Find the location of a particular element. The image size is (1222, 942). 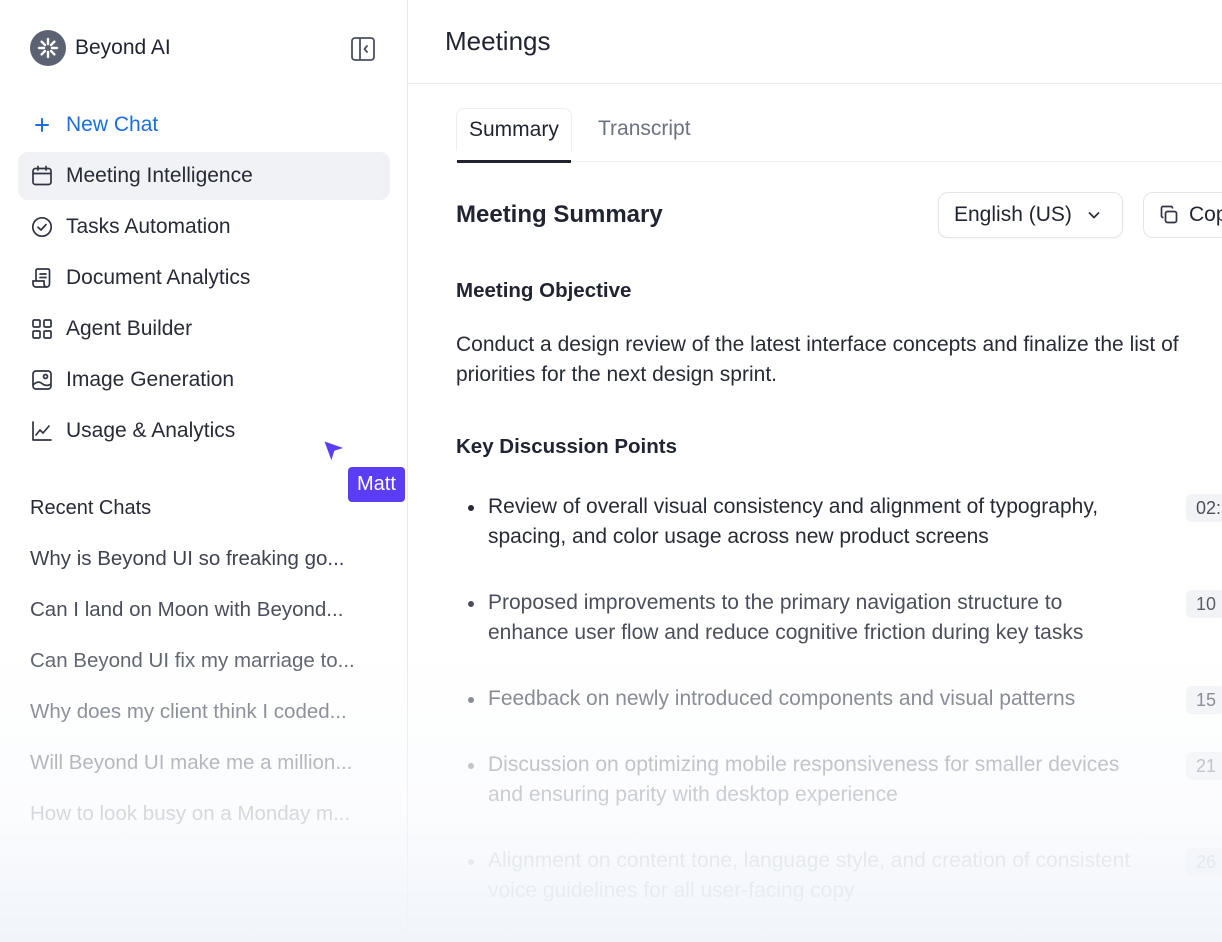

timestamp-badge: 02: is located at coordinates (1204, 508).